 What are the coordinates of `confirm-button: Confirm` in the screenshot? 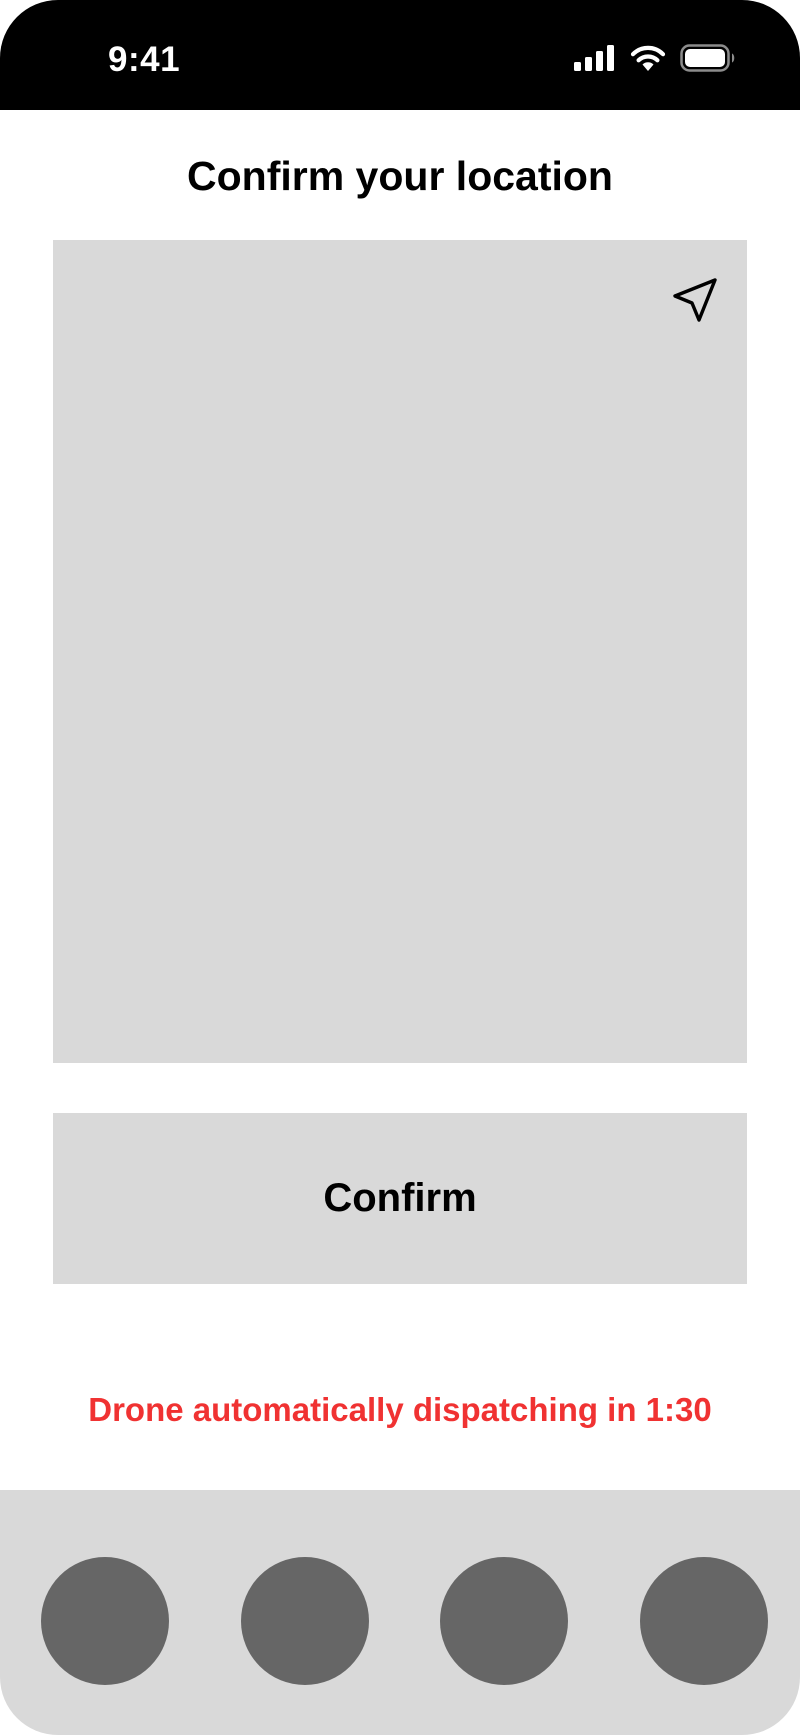 It's located at (400, 1198).